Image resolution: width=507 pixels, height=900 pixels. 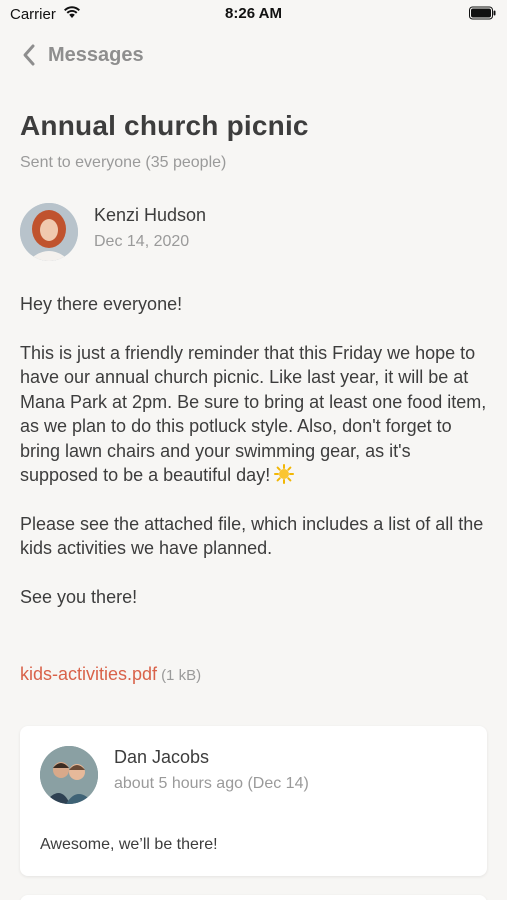 I want to click on sun-icon, so click(x=284, y=474).